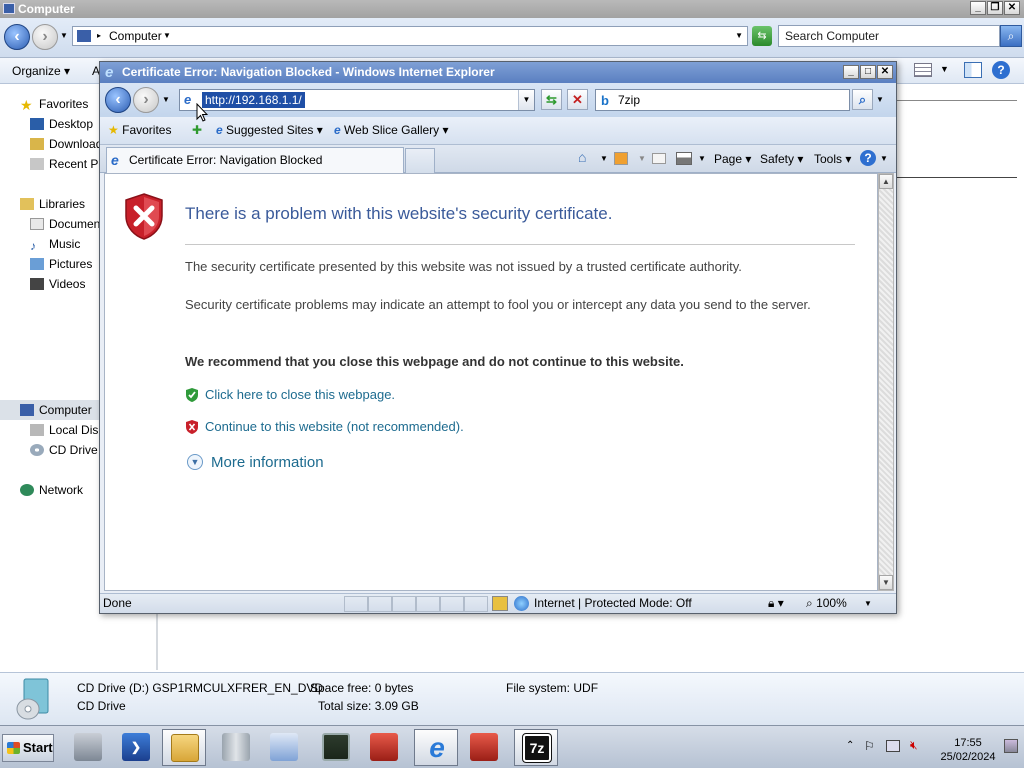 This screenshot has width=1024, height=768. Describe the element at coordinates (809, 603) in the screenshot. I see `zoom-icon: ⌕` at that location.